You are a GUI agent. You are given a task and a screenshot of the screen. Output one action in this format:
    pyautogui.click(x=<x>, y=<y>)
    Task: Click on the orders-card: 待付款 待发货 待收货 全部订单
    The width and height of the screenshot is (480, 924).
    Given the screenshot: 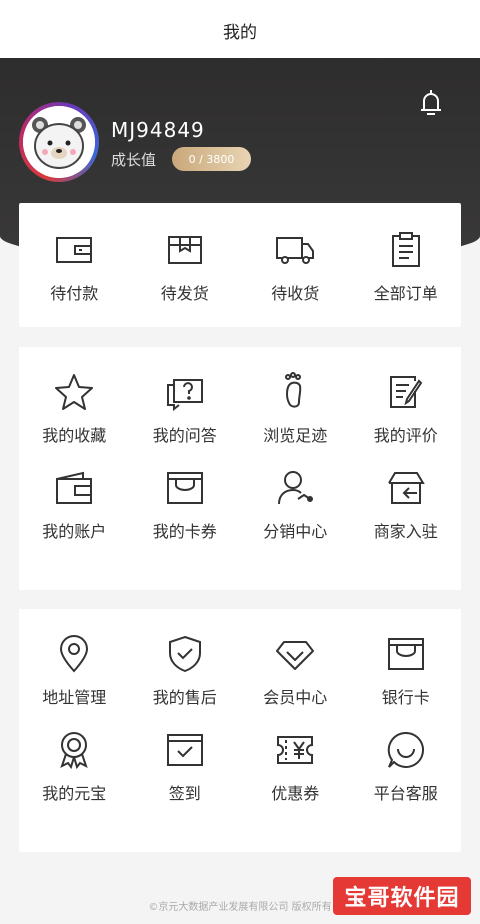 What is the action you would take?
    pyautogui.click(x=240, y=265)
    